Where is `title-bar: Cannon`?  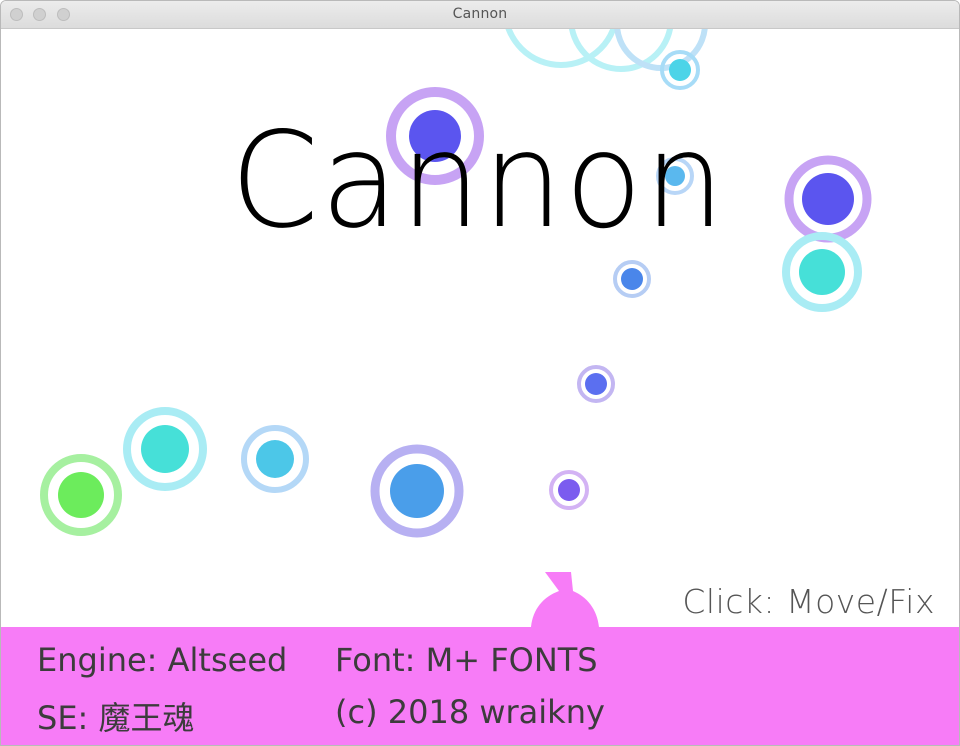 title-bar: Cannon is located at coordinates (480, 15).